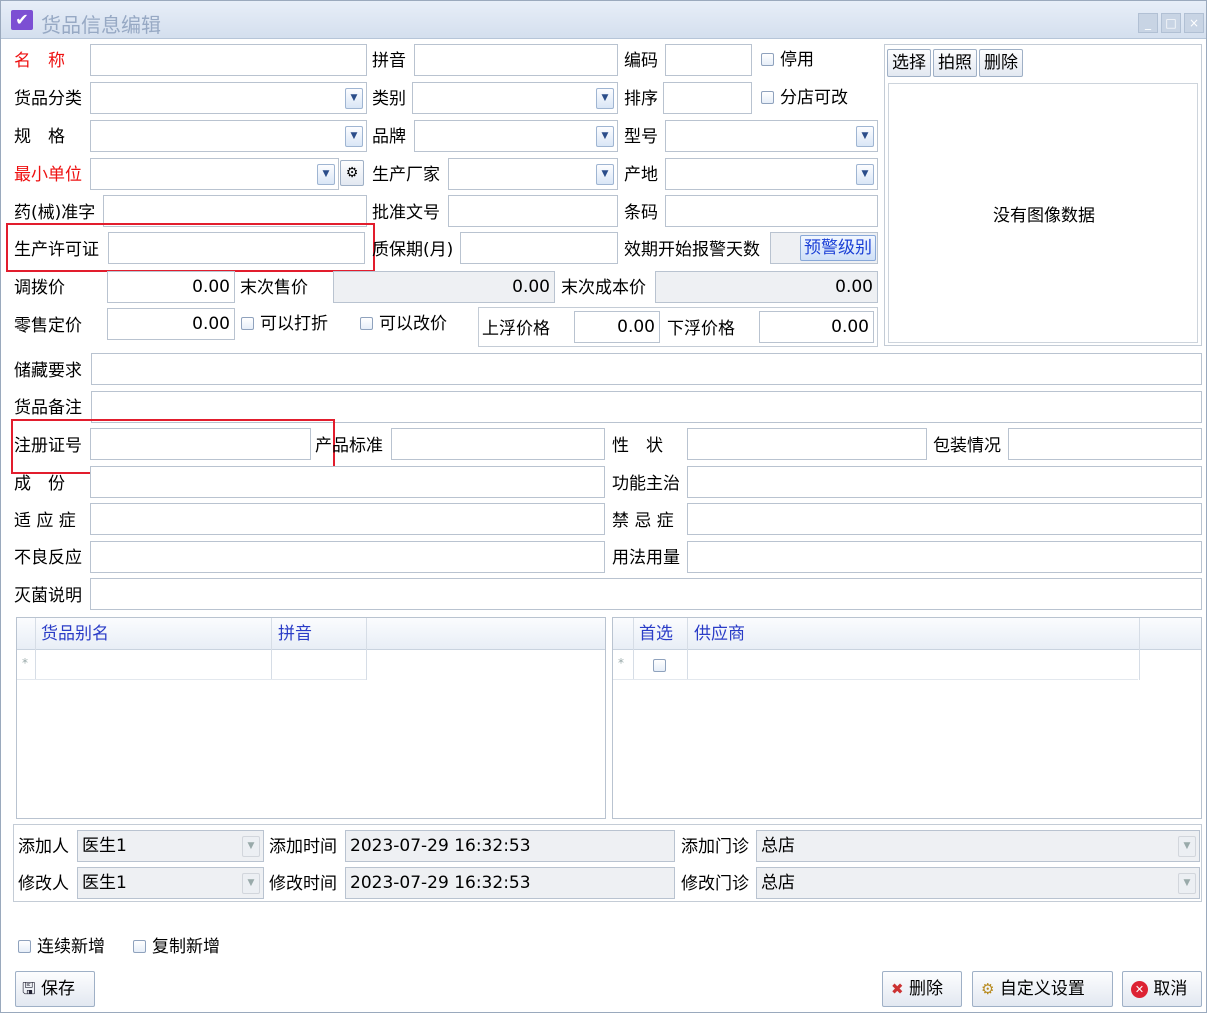 This screenshot has height=1013, width=1207. Describe the element at coordinates (228, 60) in the screenshot. I see `name-input` at that location.